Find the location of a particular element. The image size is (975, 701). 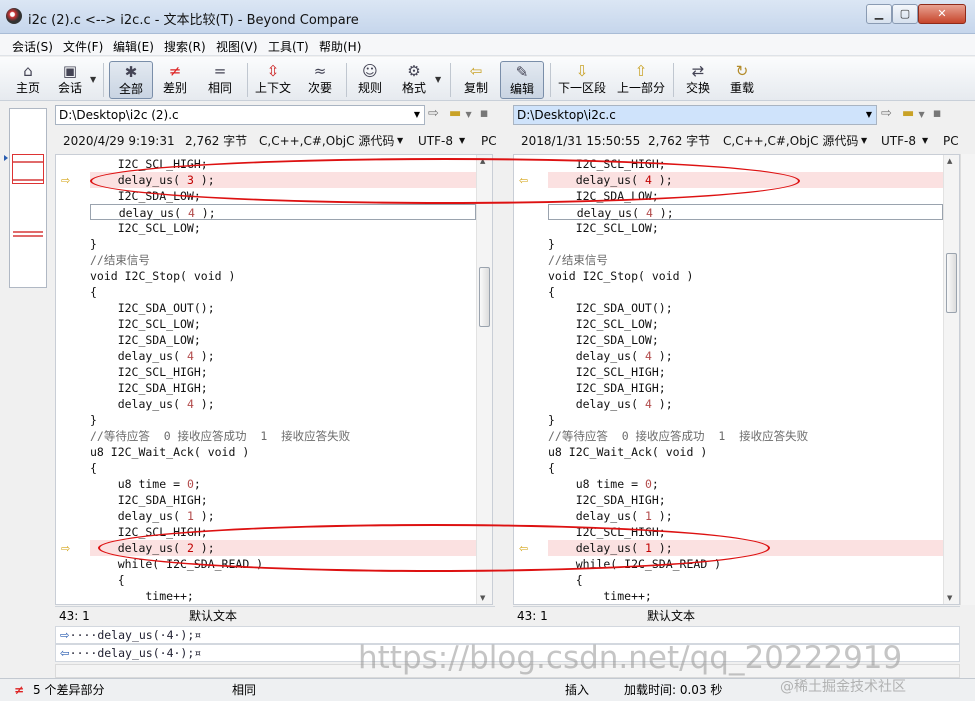

format-dropdown-icon: ▼ is located at coordinates (438, 79).